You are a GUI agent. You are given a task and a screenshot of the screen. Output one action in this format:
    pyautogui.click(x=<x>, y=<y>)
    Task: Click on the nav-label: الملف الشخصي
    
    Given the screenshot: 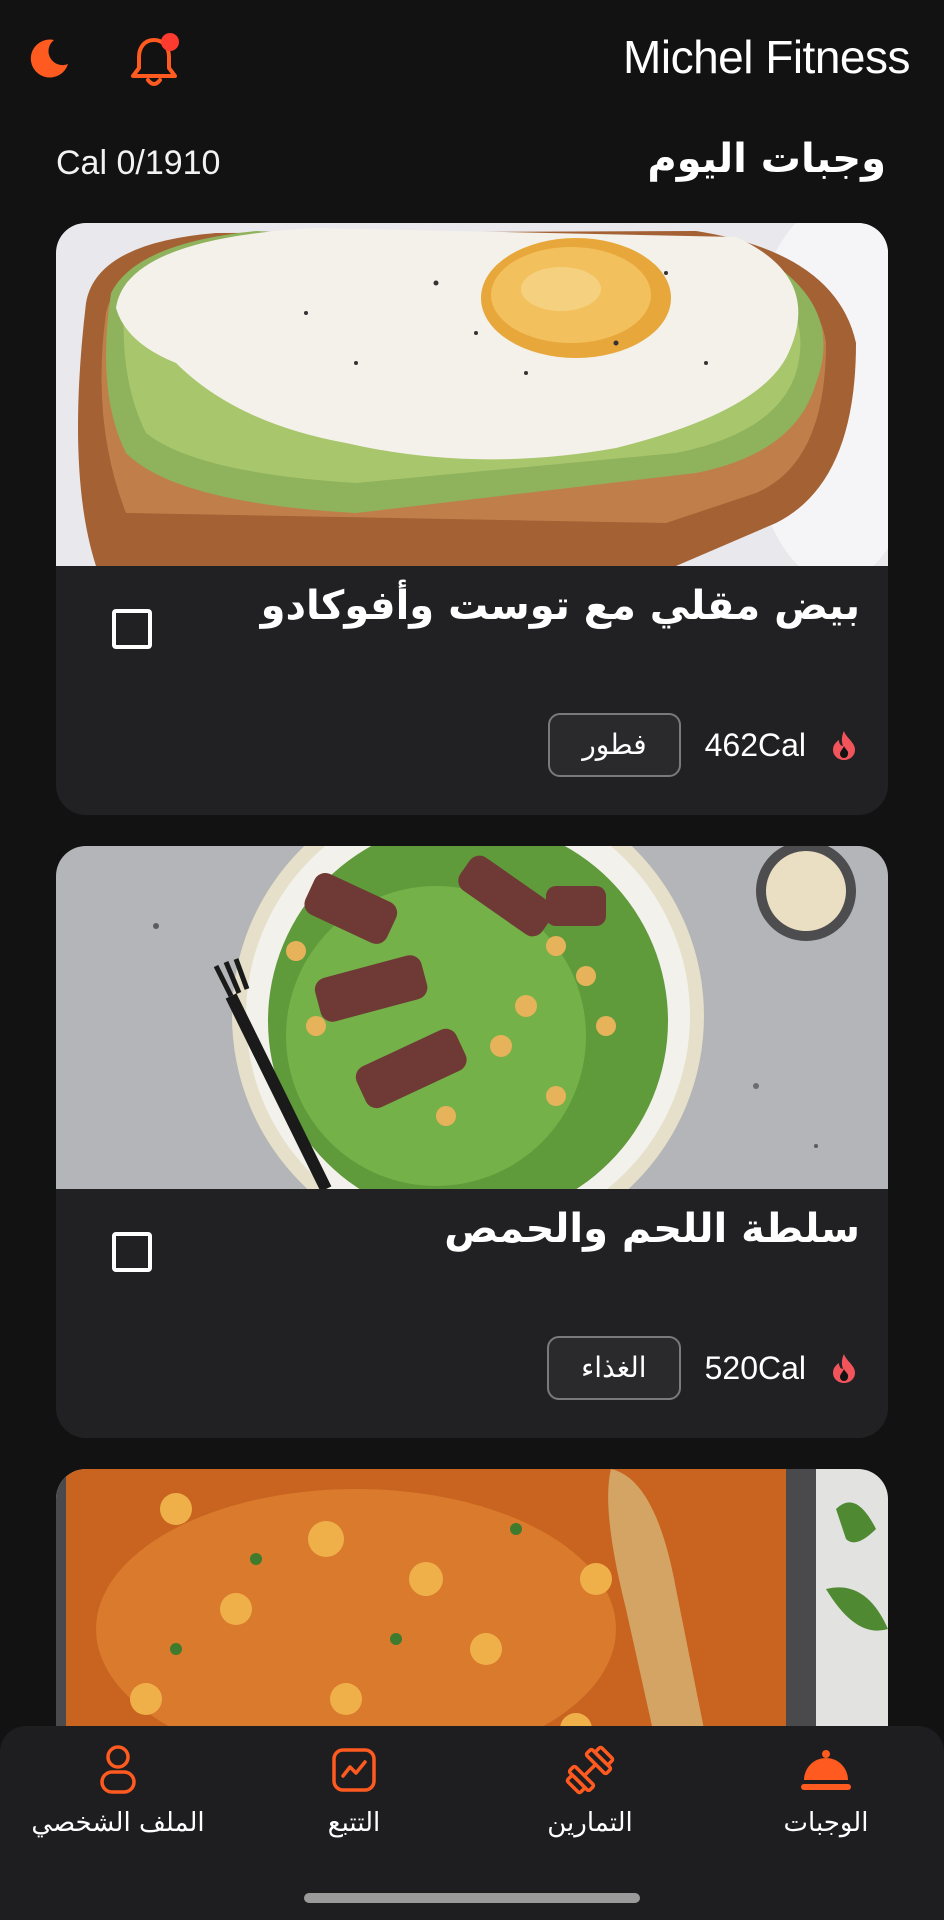 What is the action you would take?
    pyautogui.click(x=118, y=1823)
    